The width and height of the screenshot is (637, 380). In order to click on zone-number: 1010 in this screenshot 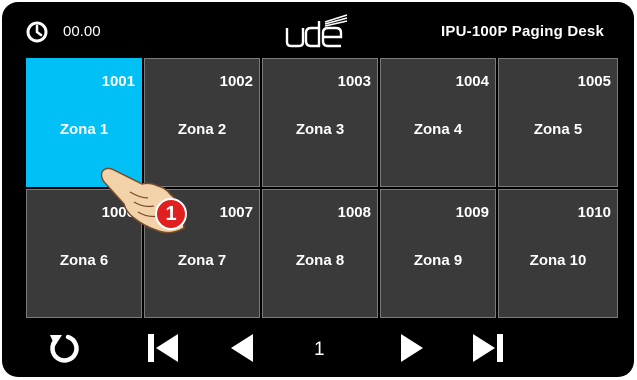, I will do `click(594, 212)`.